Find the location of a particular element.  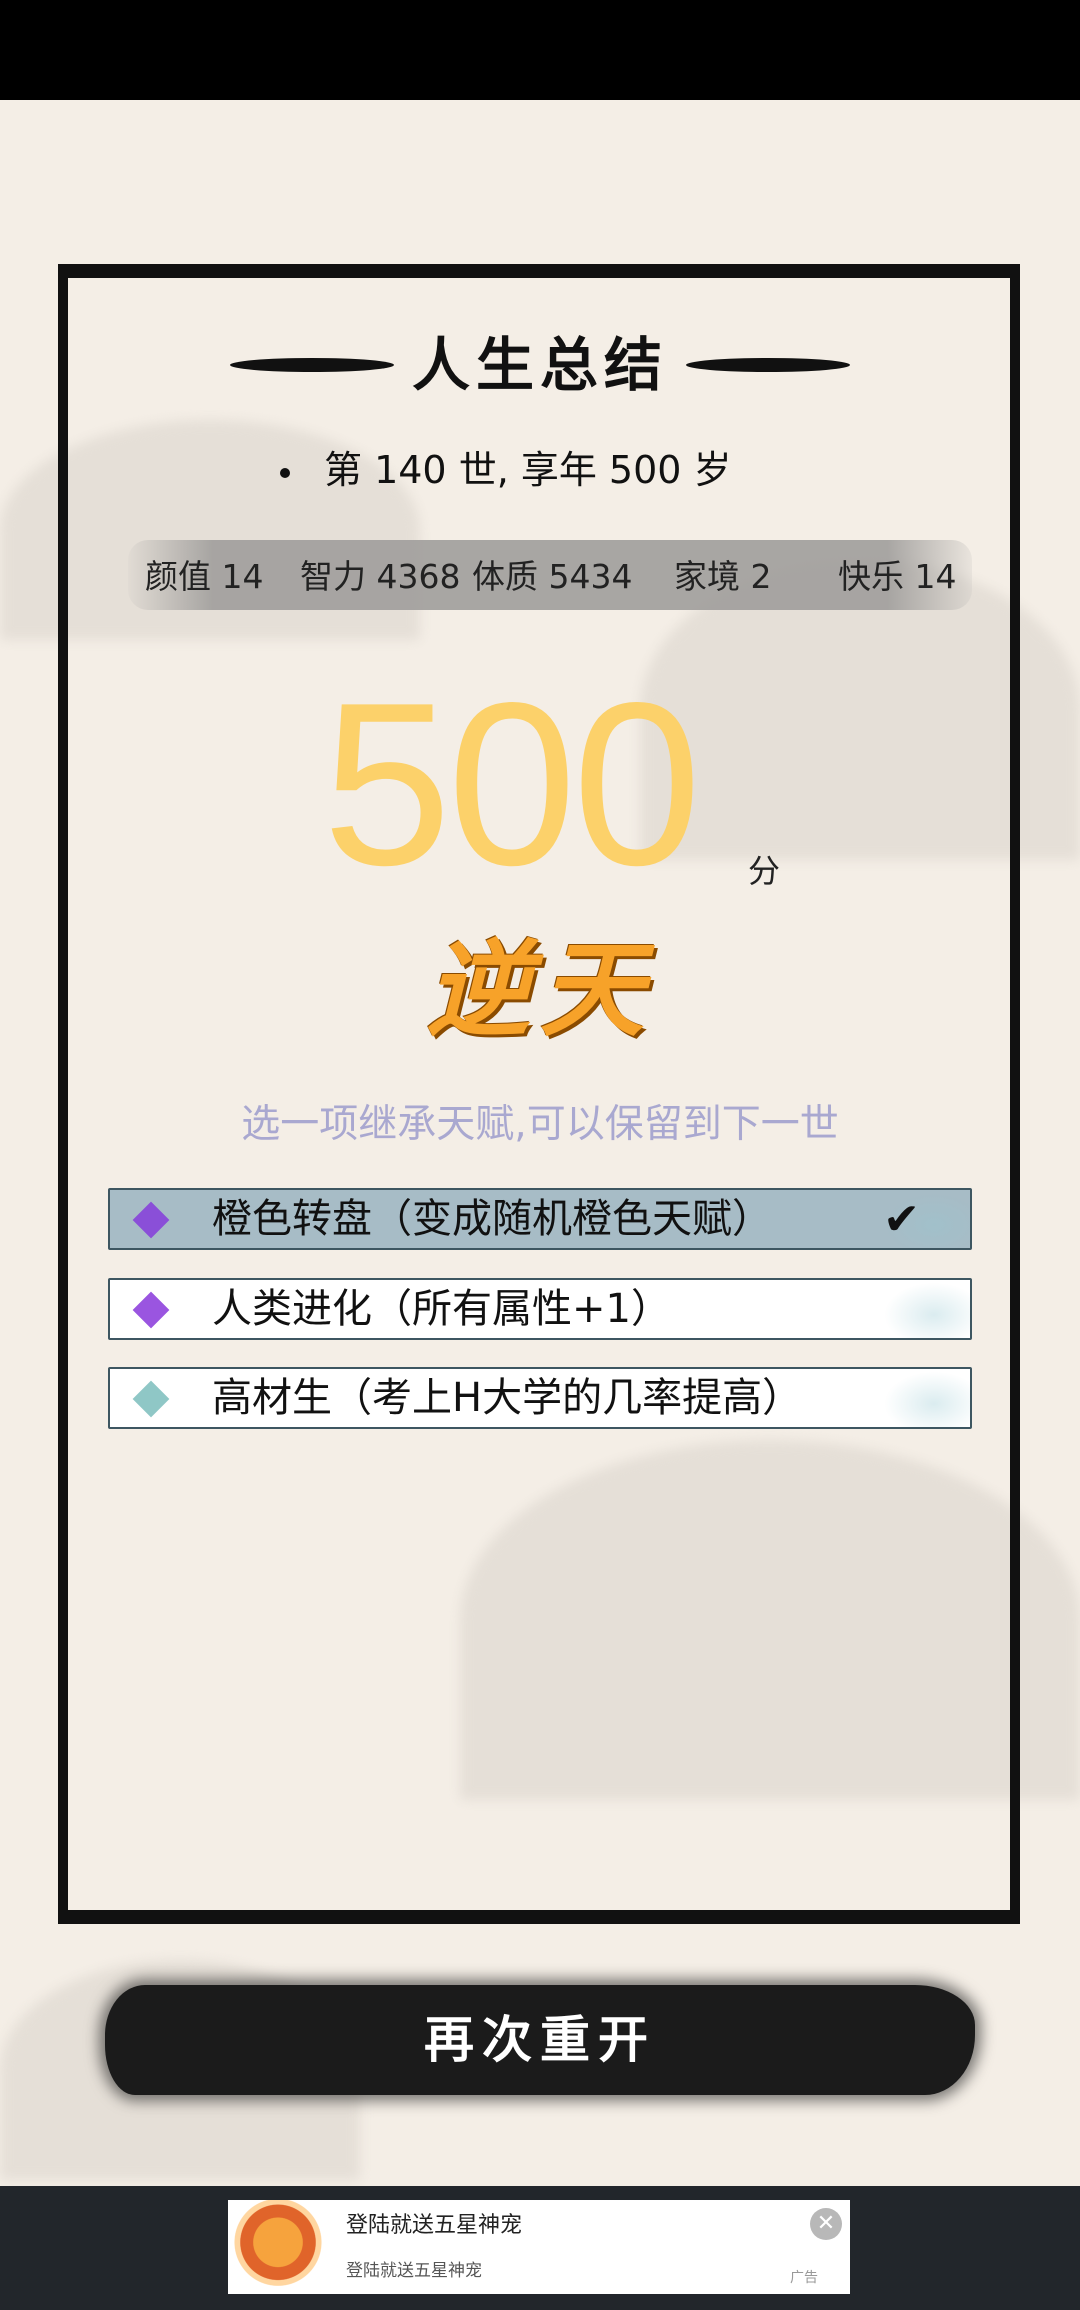

score-unit: 分 is located at coordinates (764, 871).